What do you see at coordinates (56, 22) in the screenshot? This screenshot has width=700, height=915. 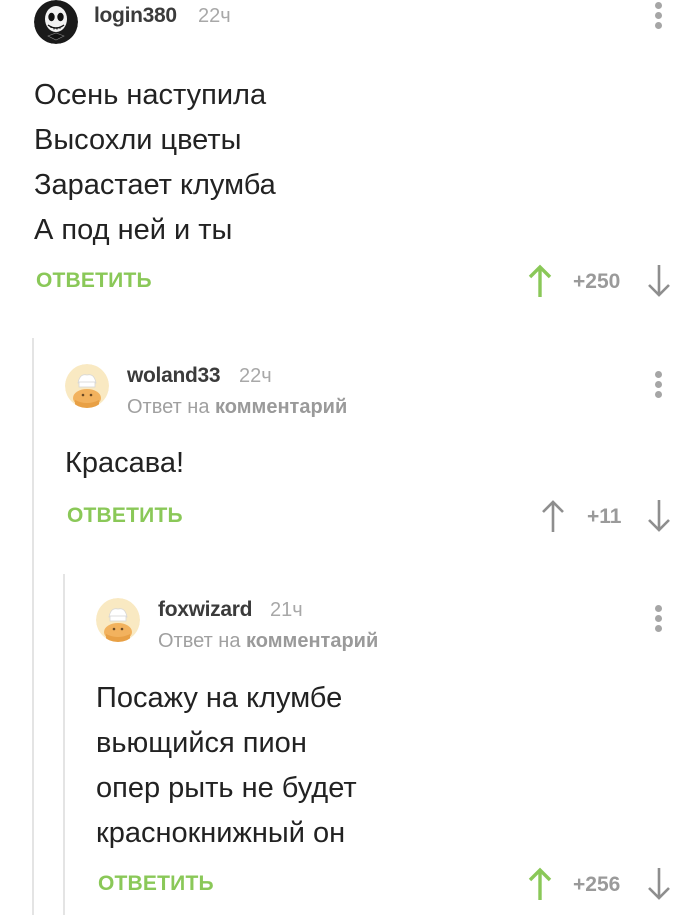 I see `jack-skellington-avatar` at bounding box center [56, 22].